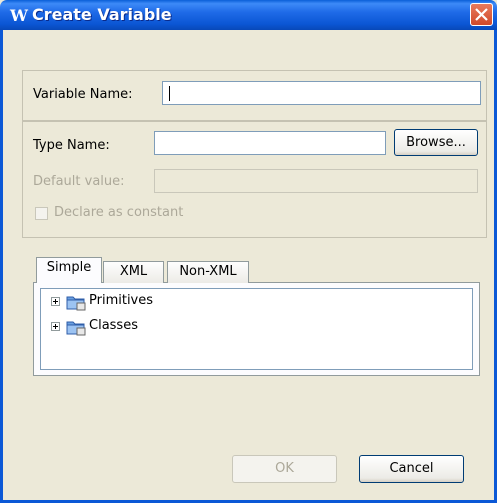 The height and width of the screenshot is (503, 497). I want to click on close-button, so click(481, 14).